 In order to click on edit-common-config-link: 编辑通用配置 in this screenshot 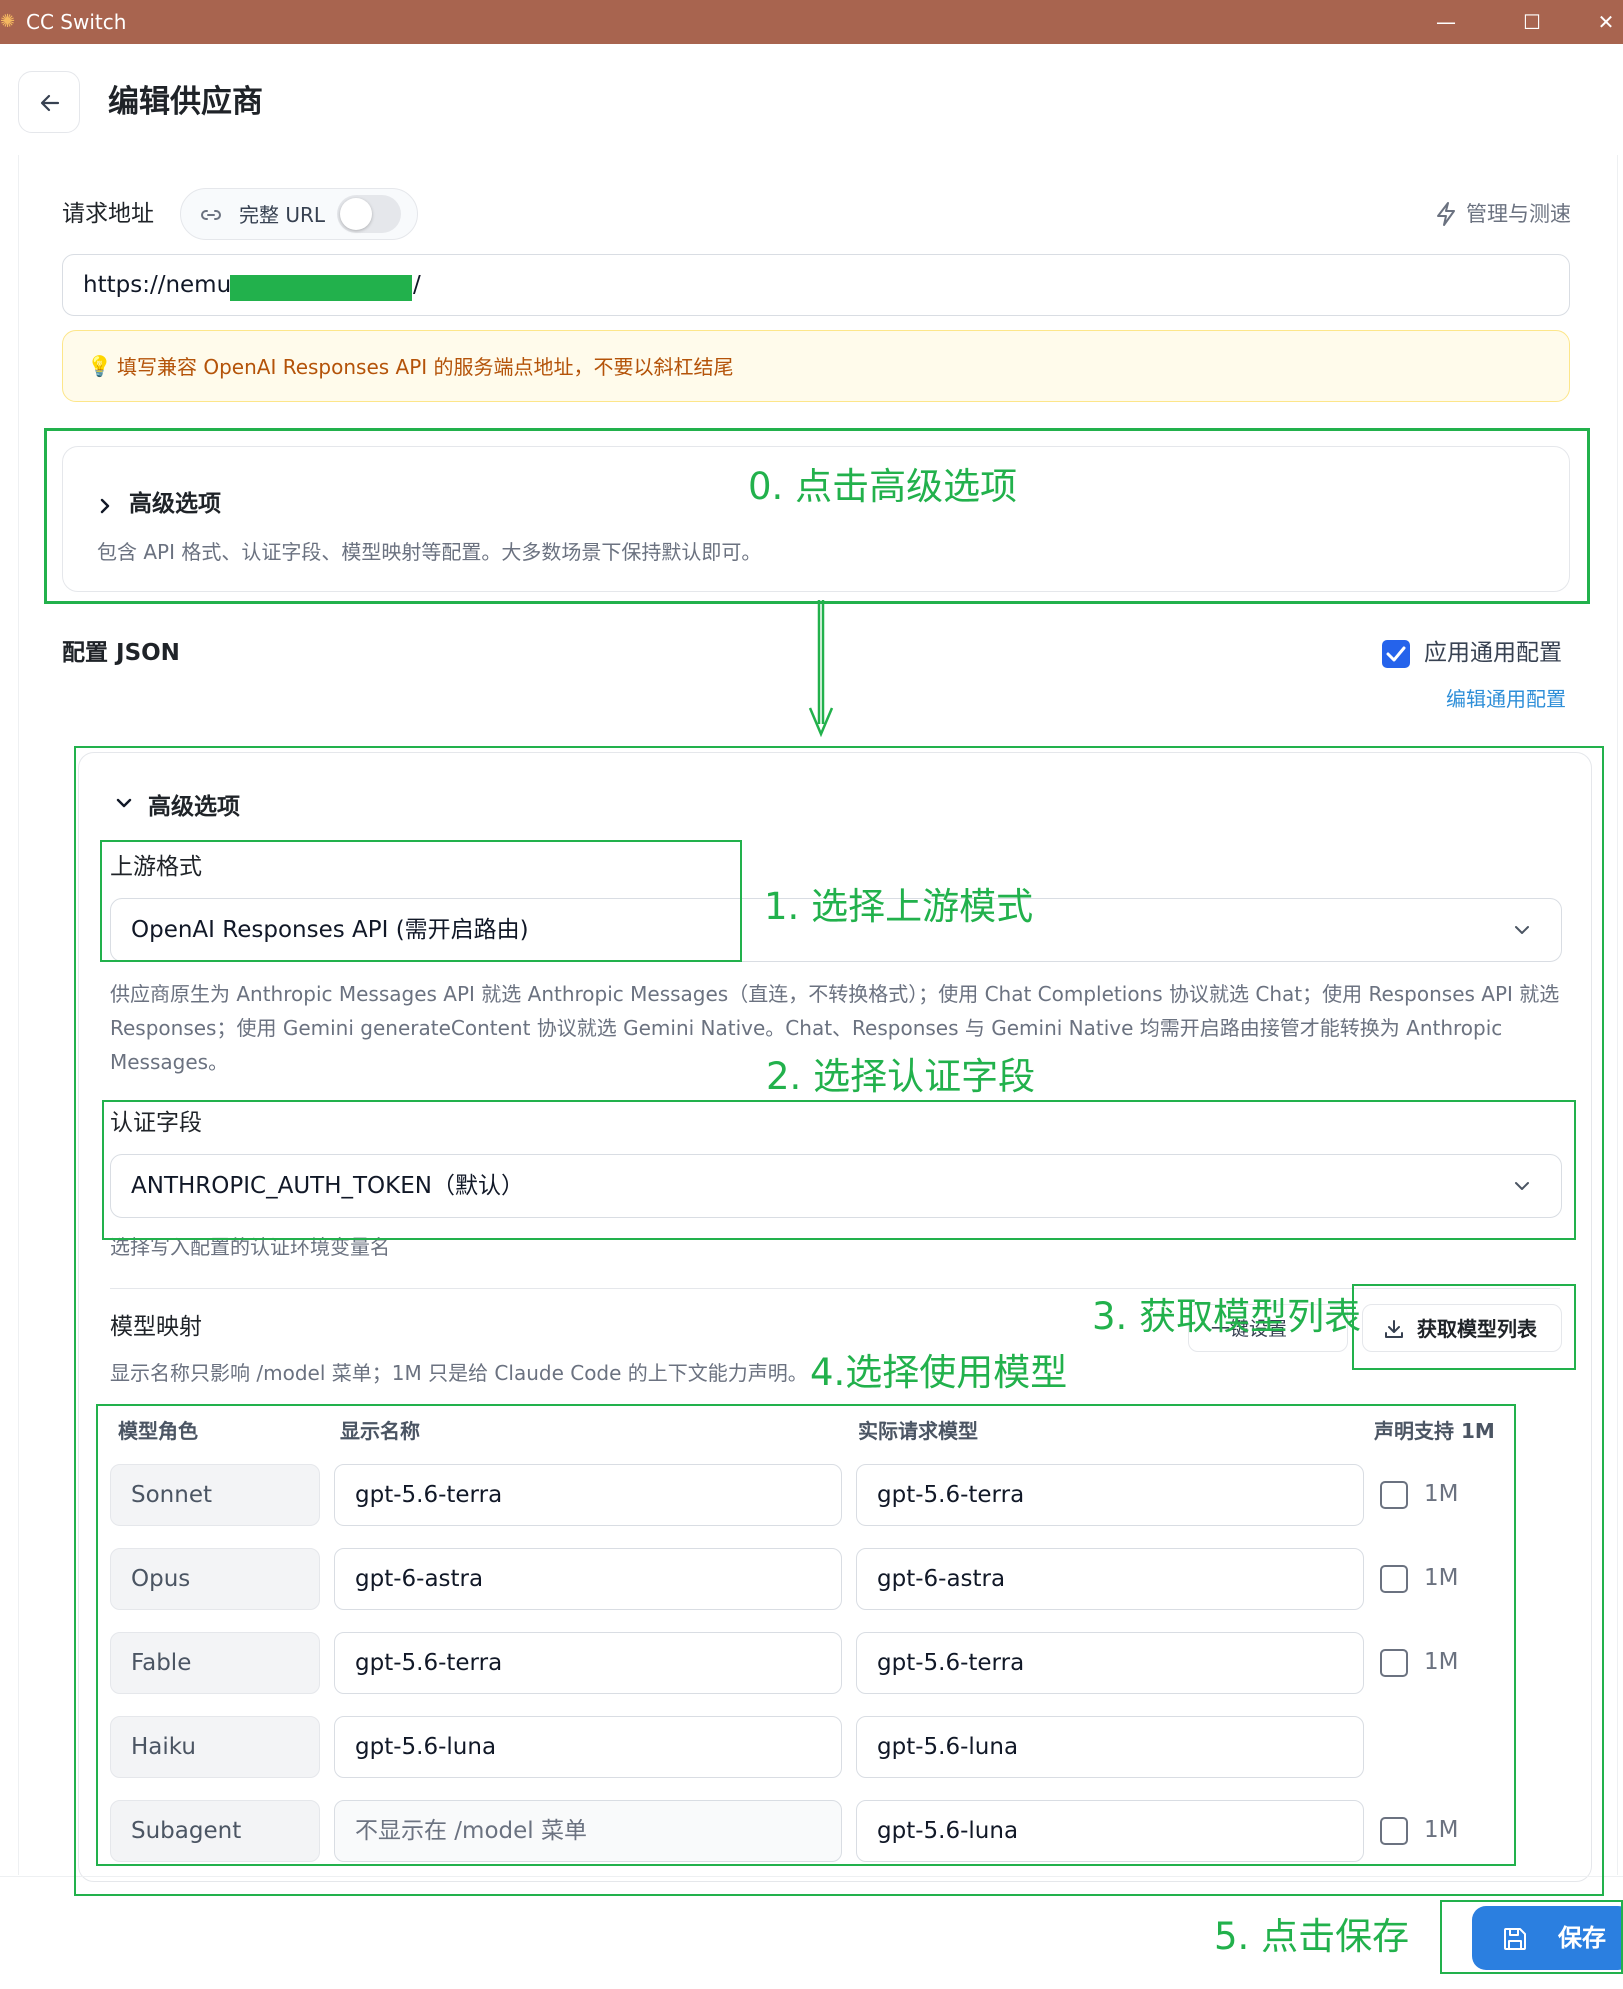, I will do `click(1506, 699)`.